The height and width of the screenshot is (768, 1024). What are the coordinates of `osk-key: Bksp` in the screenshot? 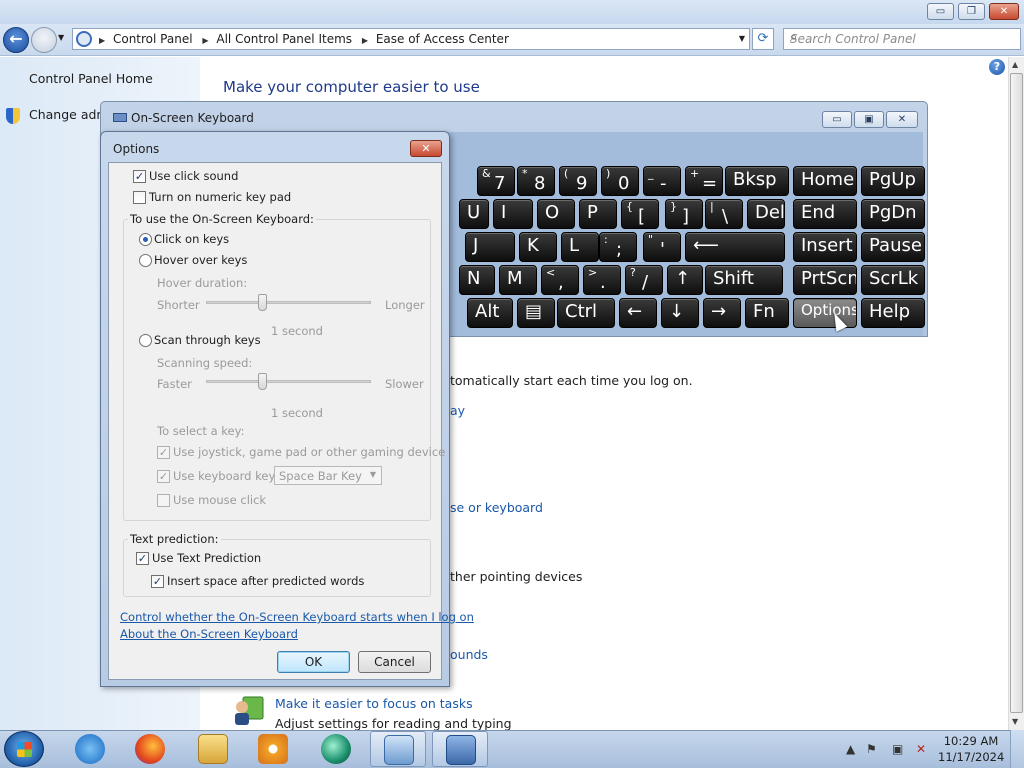 It's located at (757, 181).